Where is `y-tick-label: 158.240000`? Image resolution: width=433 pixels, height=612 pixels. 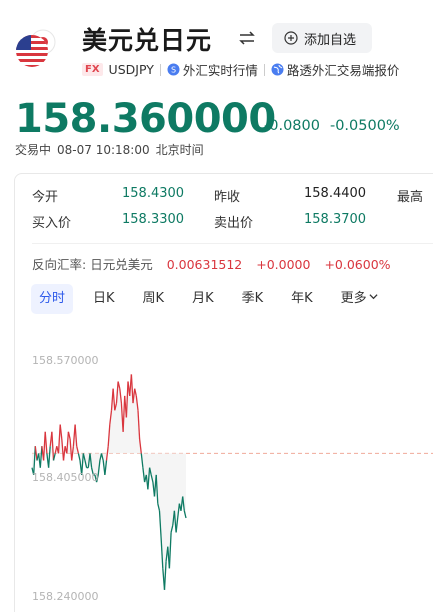 y-tick-label: 158.240000 is located at coordinates (65, 596).